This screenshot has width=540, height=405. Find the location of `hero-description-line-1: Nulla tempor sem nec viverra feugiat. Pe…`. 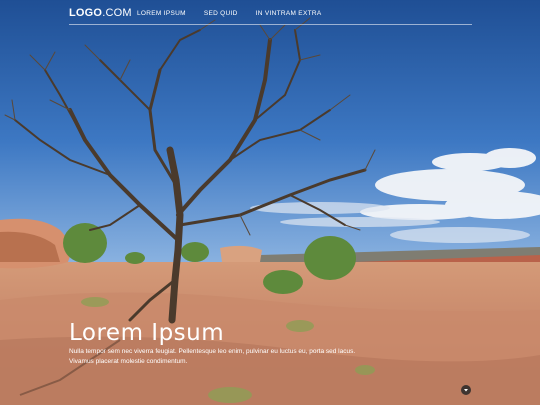

hero-description-line-1: Nulla tempor sem nec viverra feugiat. Pe… is located at coordinates (212, 351).